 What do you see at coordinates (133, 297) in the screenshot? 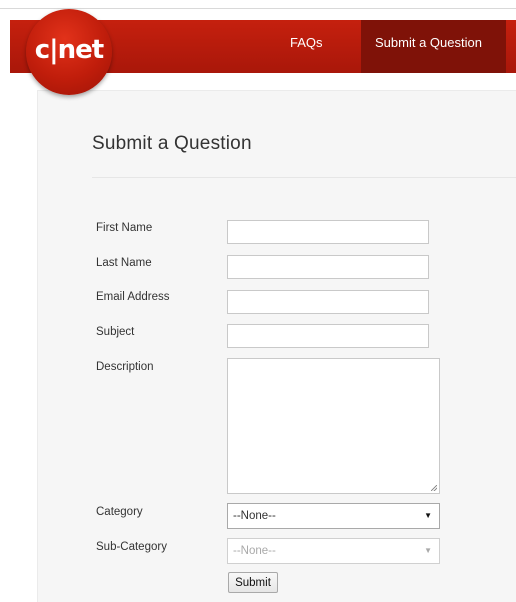
I see `email-label: Email Address` at bounding box center [133, 297].